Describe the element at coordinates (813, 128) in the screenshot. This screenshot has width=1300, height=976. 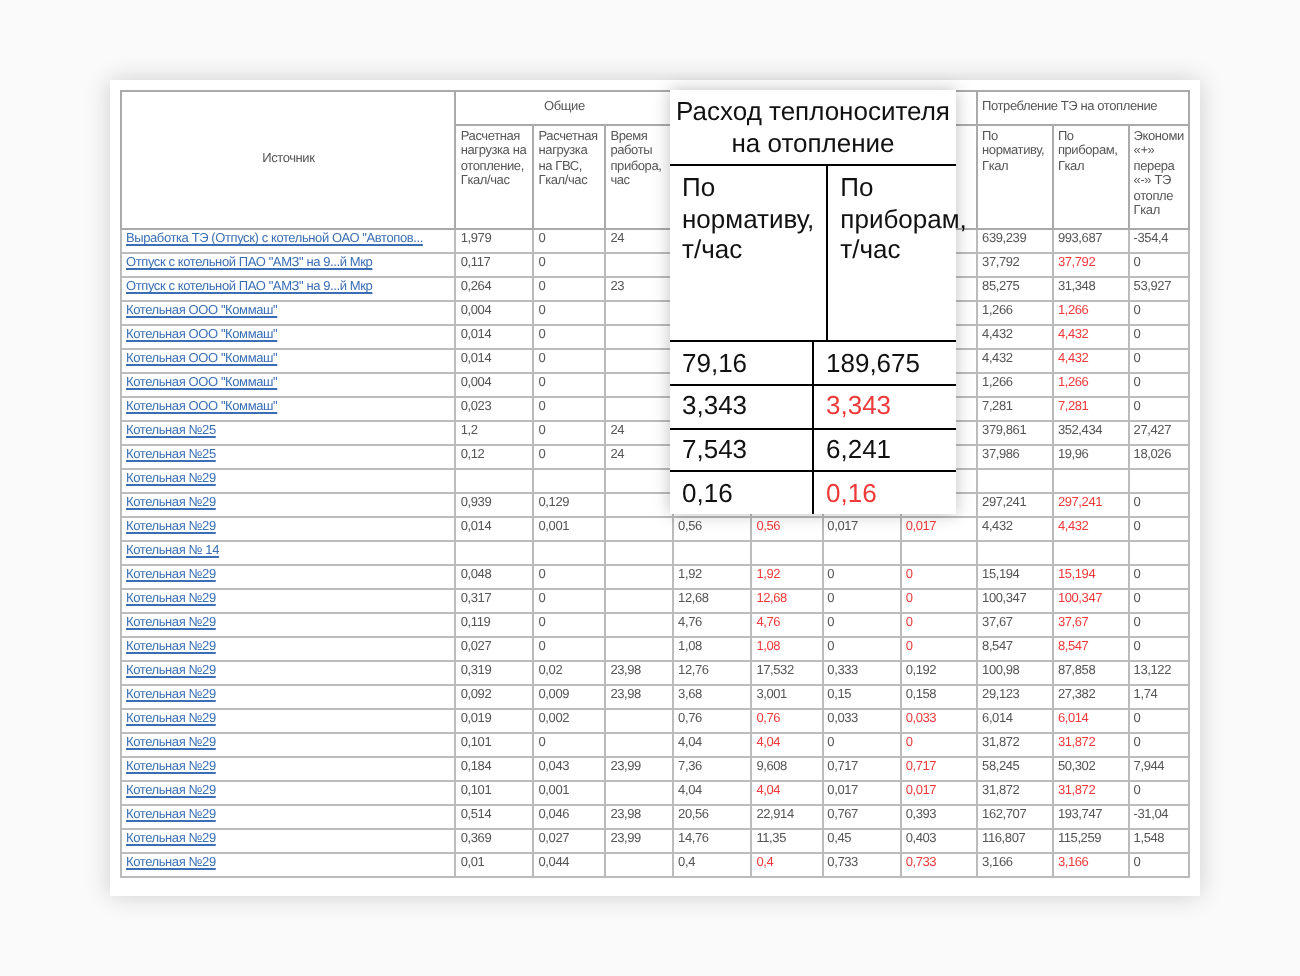
I see `callout-title: Расход теплоносителя на отопление` at that location.